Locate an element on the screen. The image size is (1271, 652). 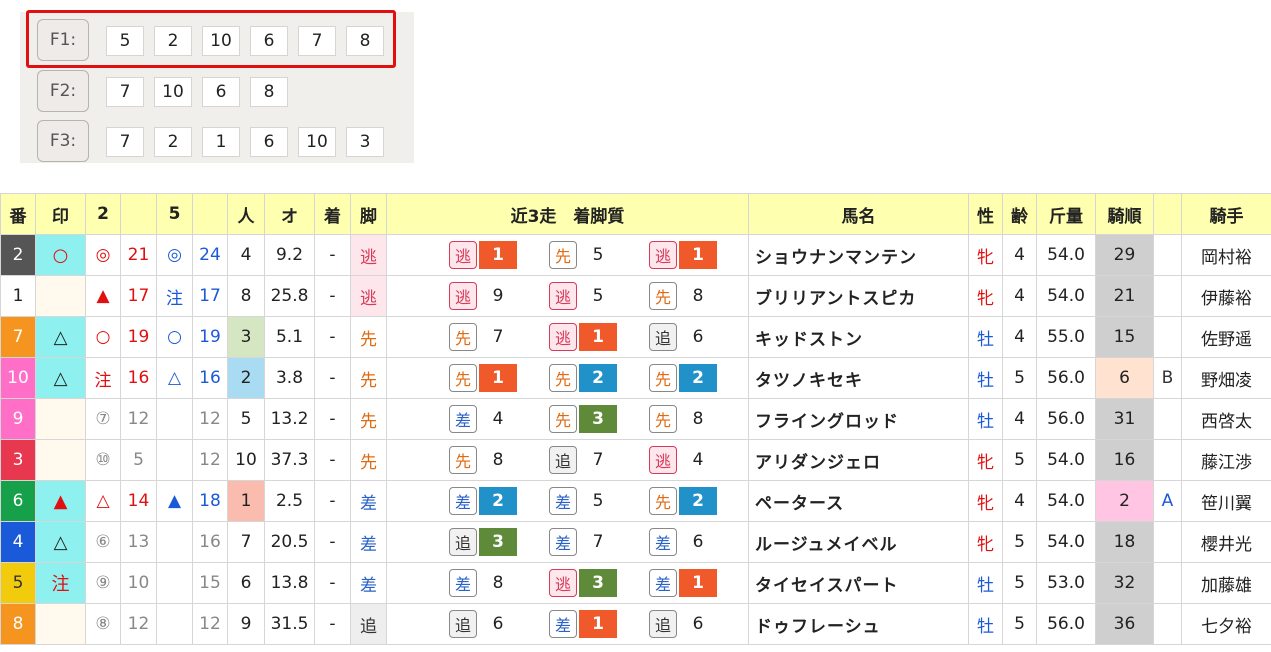
header-ninki: 人 is located at coordinates (246, 214).